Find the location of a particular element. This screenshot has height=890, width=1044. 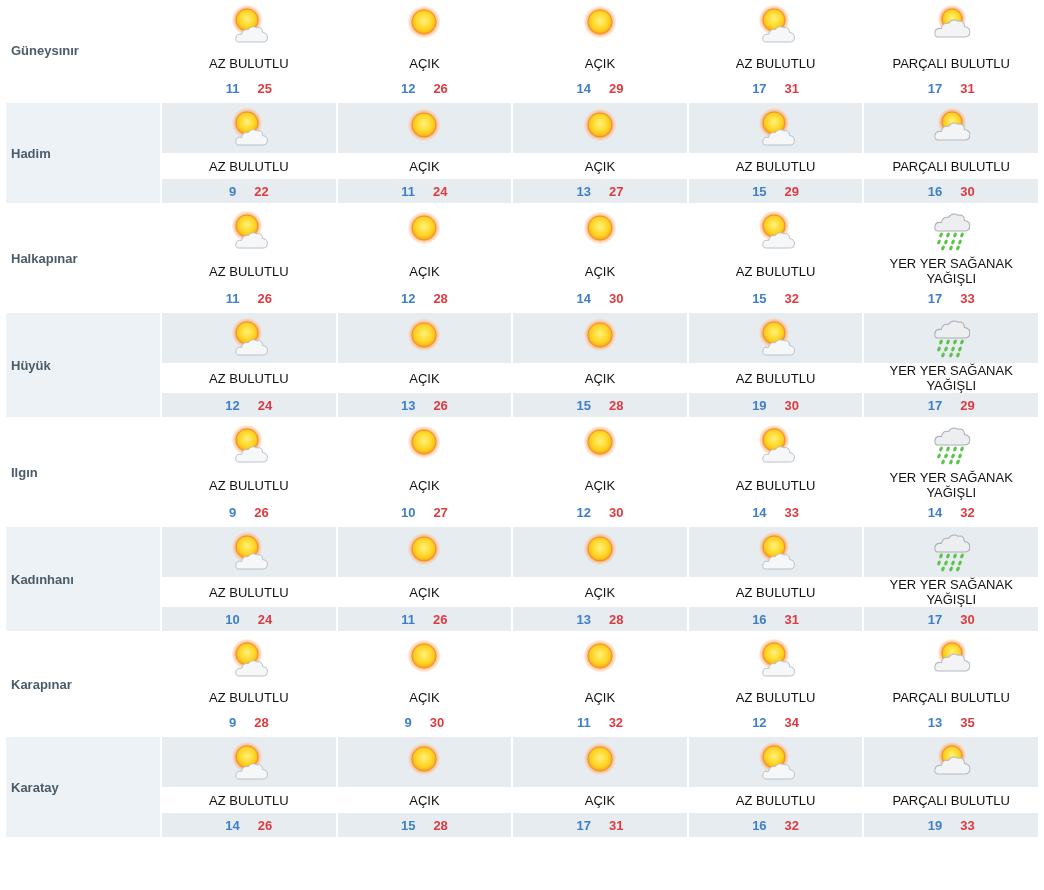

low-temperature: 19 is located at coordinates (759, 405).